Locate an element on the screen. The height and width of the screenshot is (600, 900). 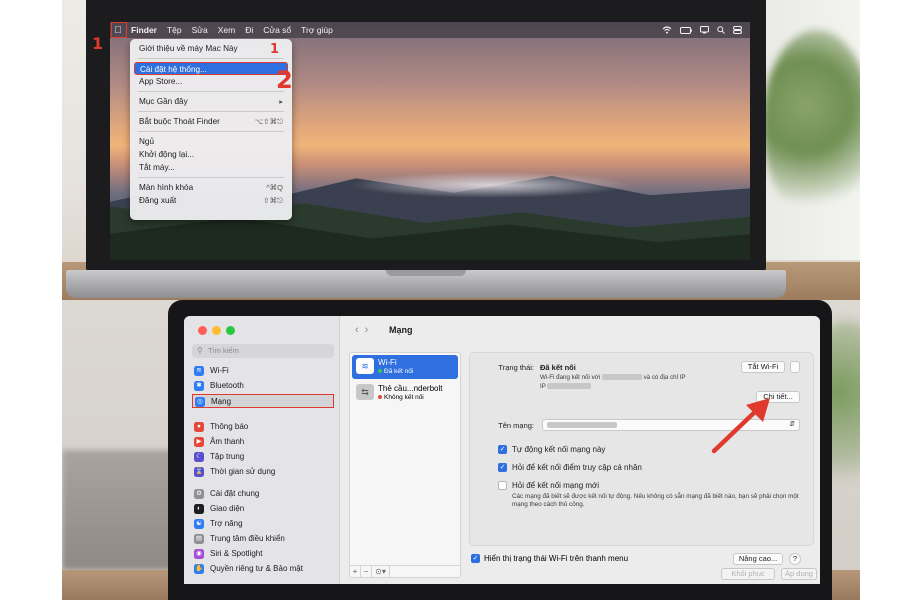
red-pointer-arrow is located at coordinates (740, 426).